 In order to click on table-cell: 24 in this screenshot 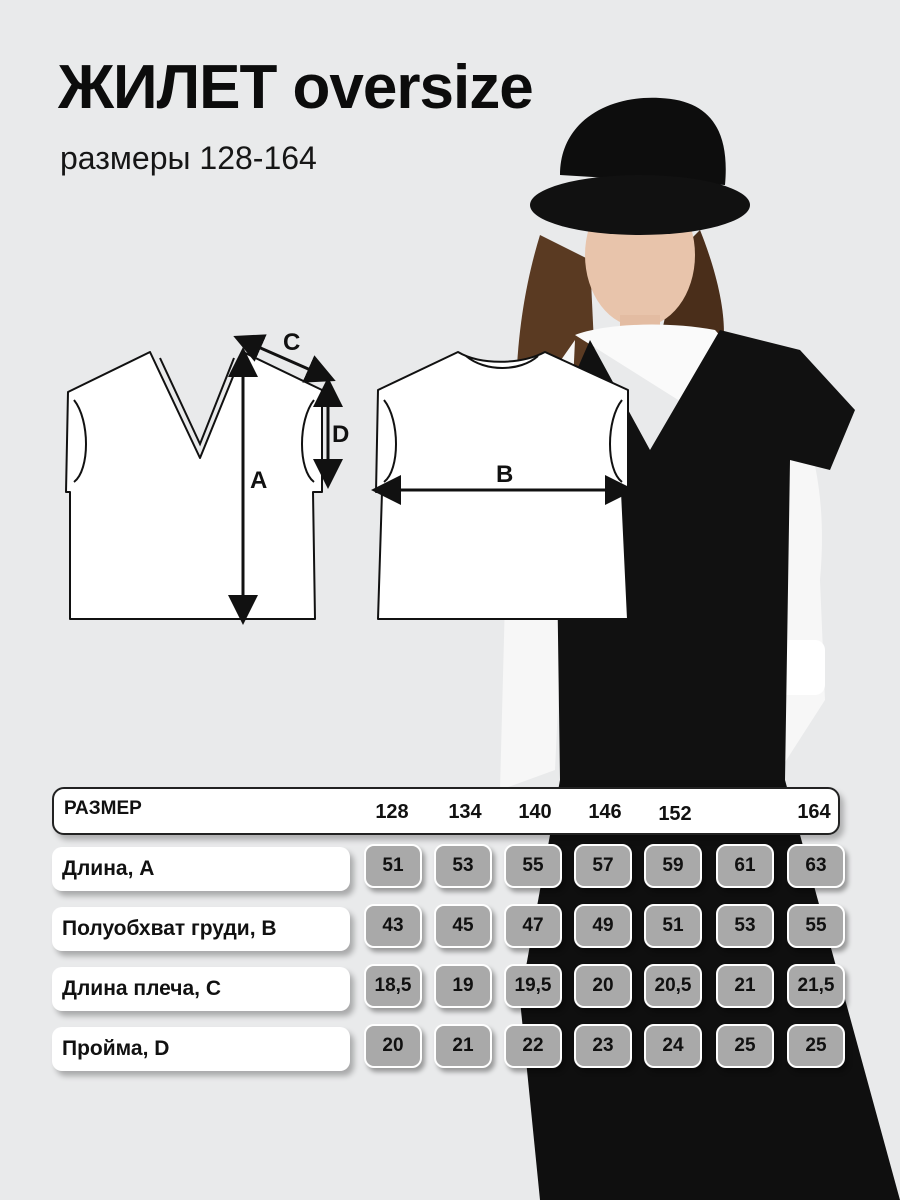, I will do `click(673, 1046)`.